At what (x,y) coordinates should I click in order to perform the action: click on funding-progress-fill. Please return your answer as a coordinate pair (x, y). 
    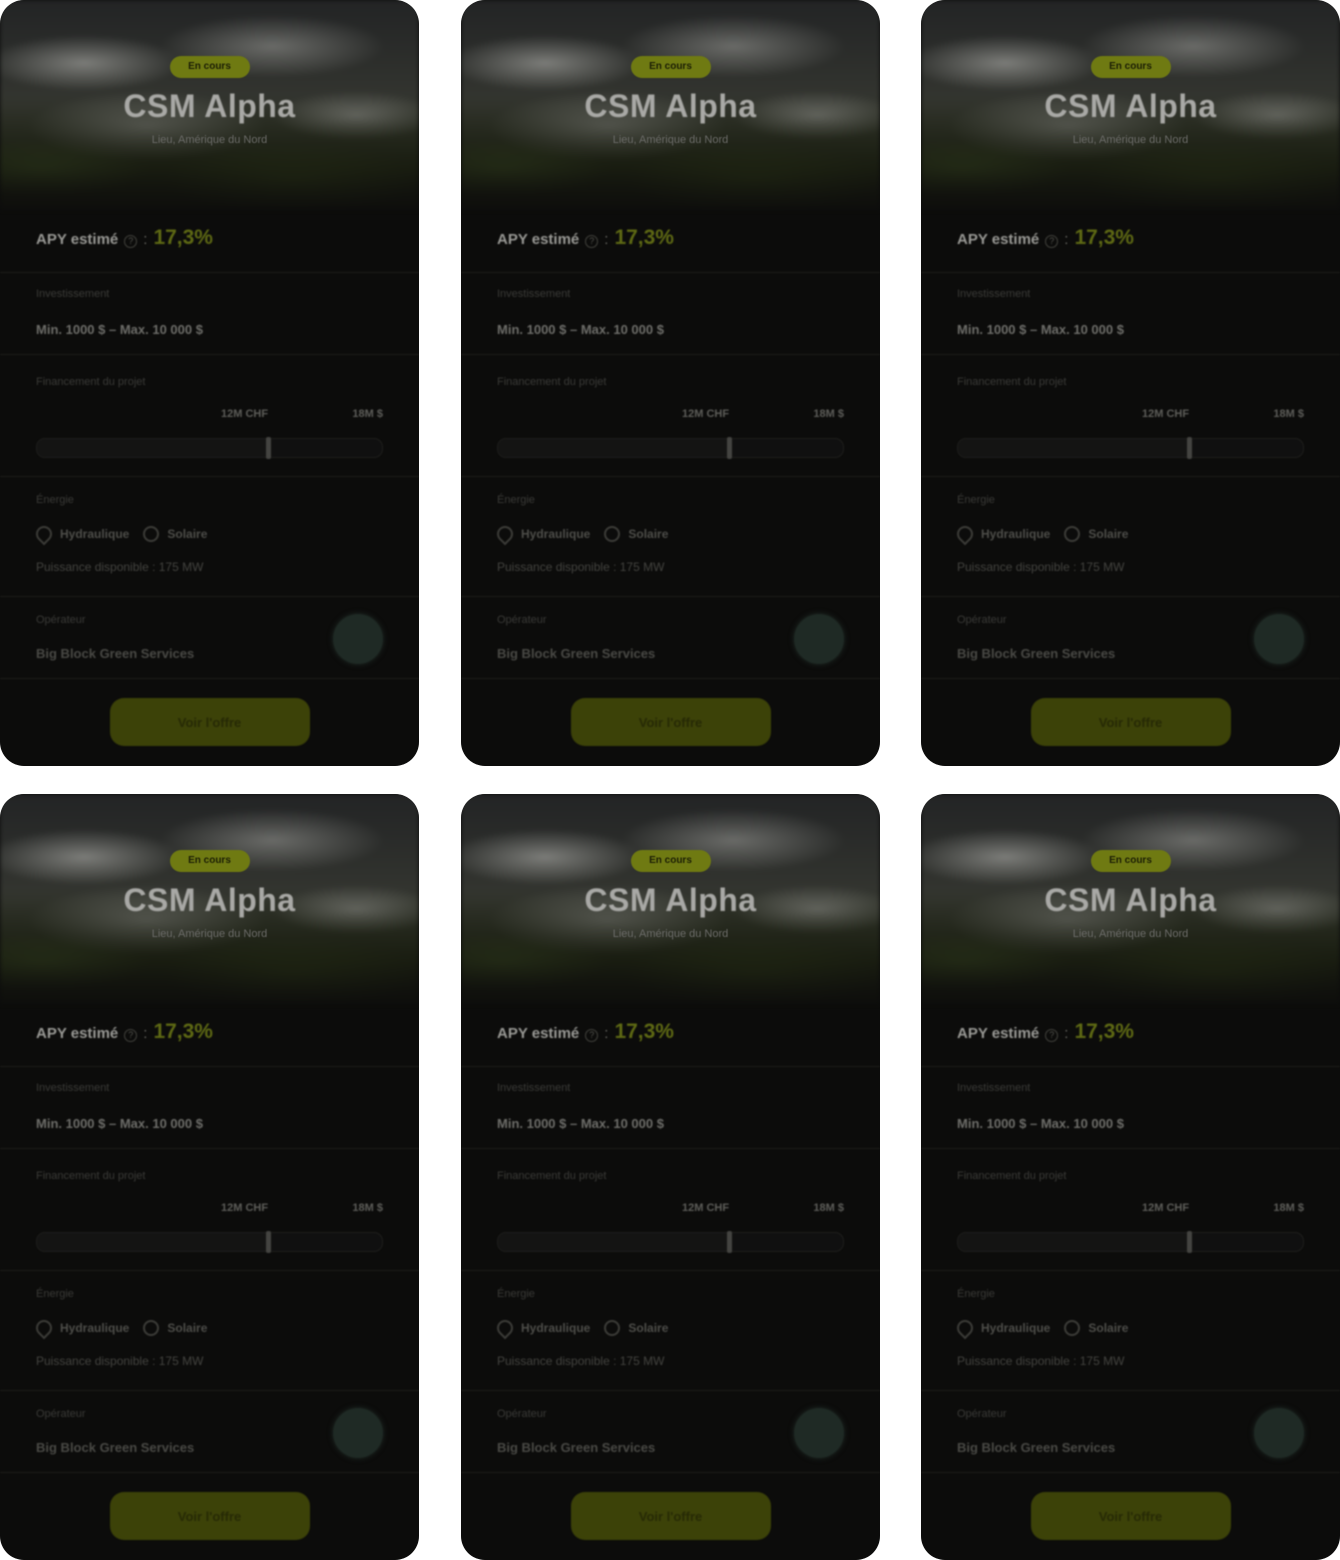
    Looking at the image, I should click on (1074, 448).